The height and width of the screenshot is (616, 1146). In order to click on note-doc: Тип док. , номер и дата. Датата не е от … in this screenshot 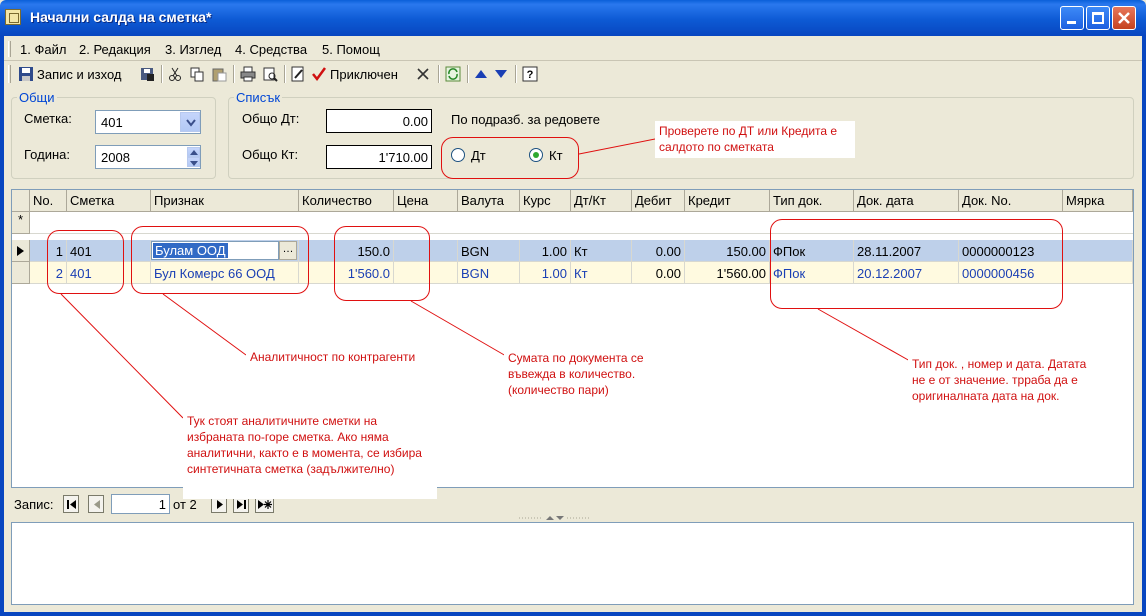, I will do `click(1003, 380)`.